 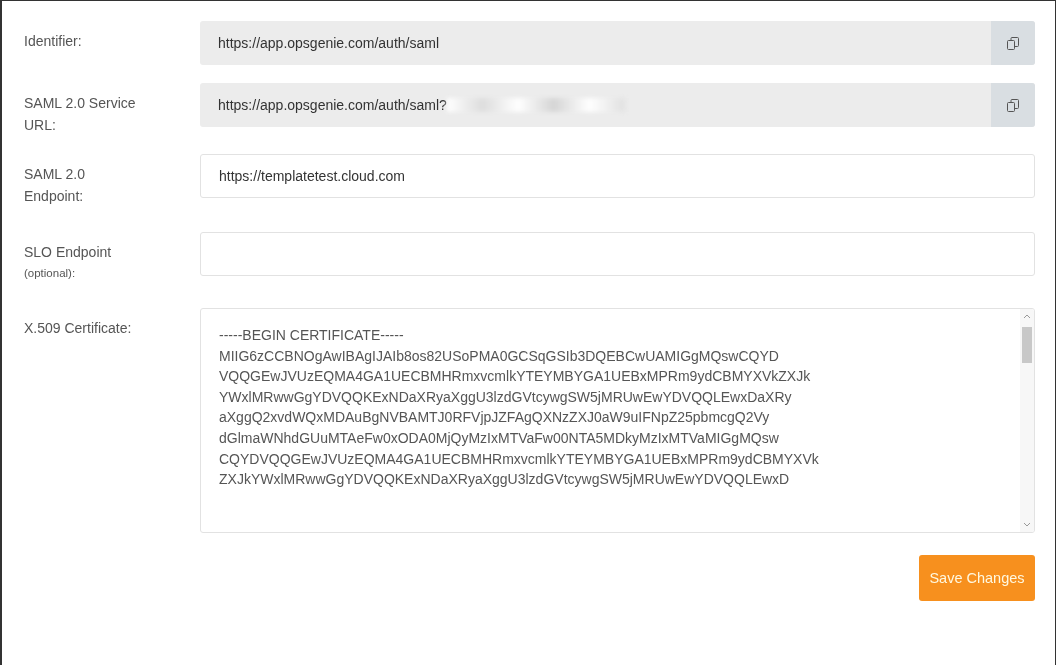 I want to click on scroll-down-icon, so click(x=1027, y=524).